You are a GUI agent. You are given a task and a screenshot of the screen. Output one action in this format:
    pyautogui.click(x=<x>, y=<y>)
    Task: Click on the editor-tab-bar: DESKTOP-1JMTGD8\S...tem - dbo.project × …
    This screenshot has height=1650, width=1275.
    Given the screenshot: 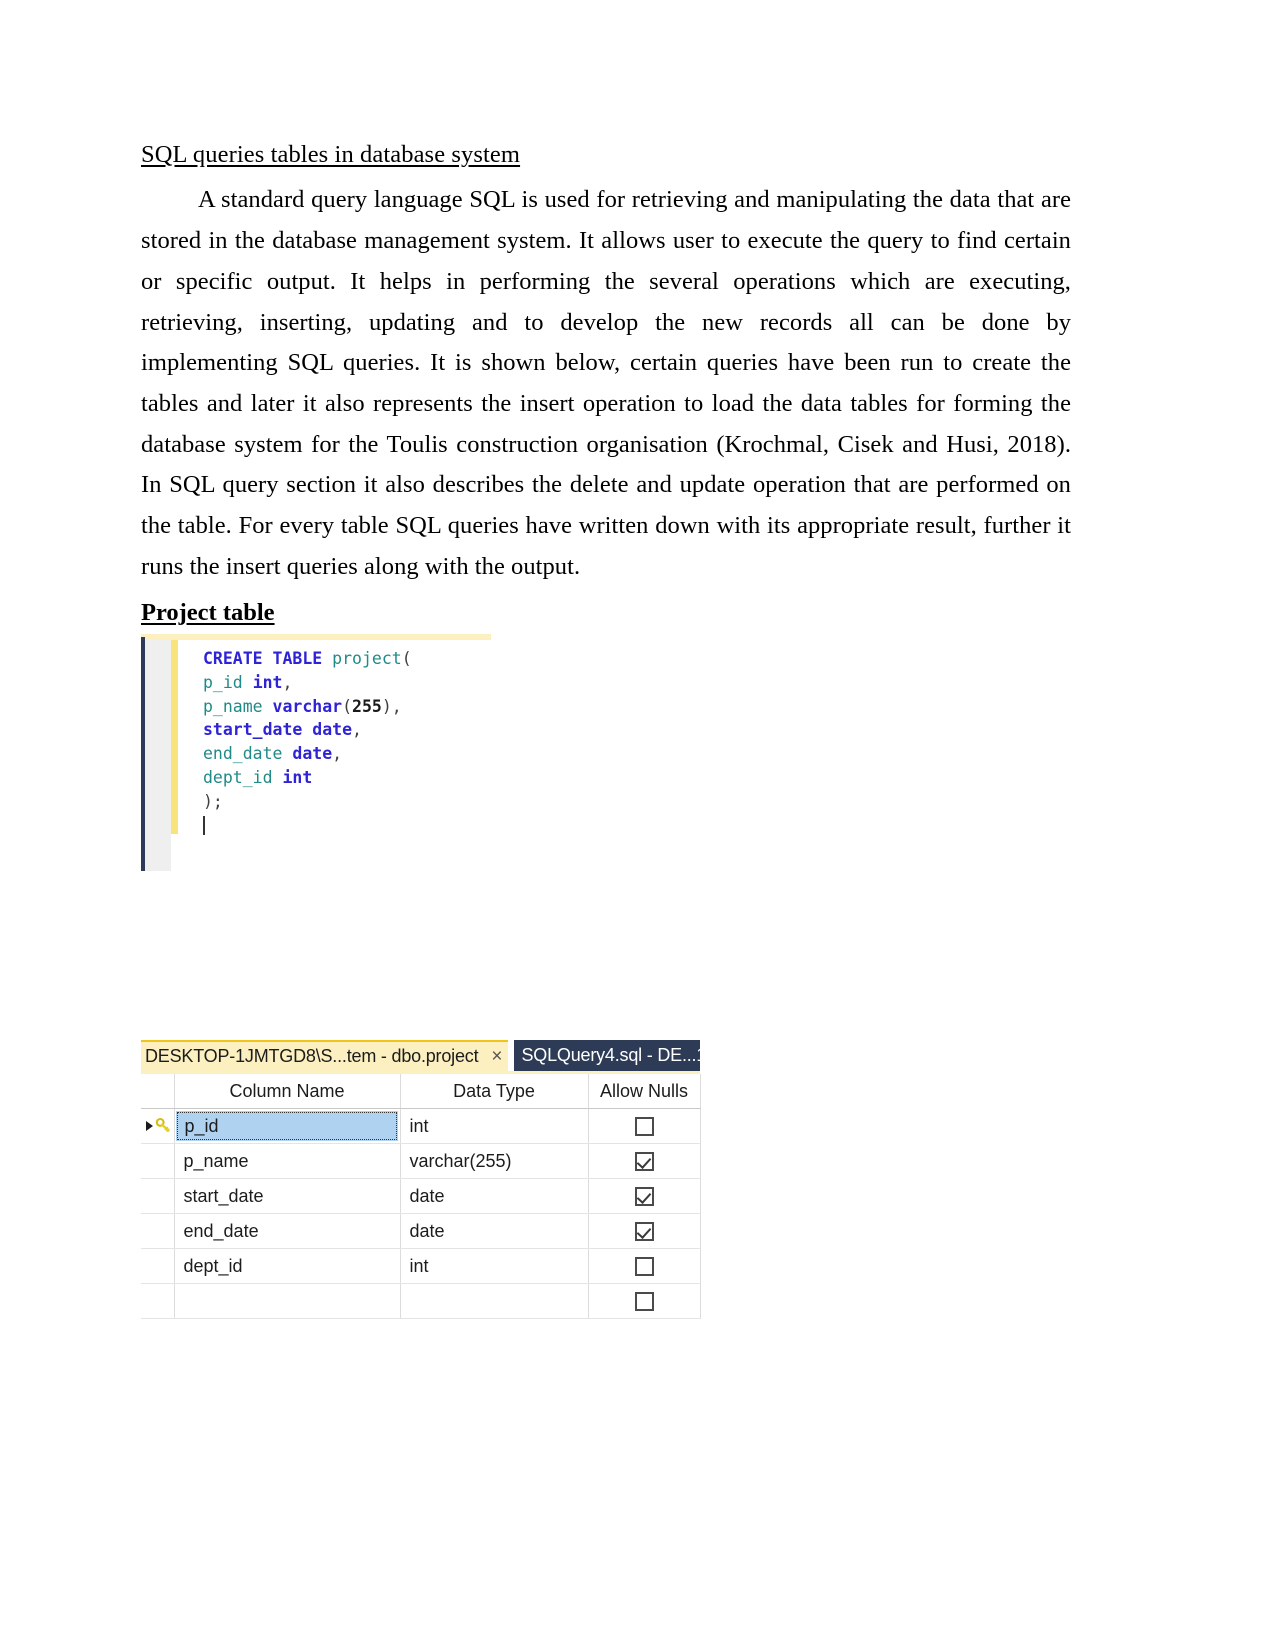 What is the action you would take?
    pyautogui.click(x=420, y=1055)
    